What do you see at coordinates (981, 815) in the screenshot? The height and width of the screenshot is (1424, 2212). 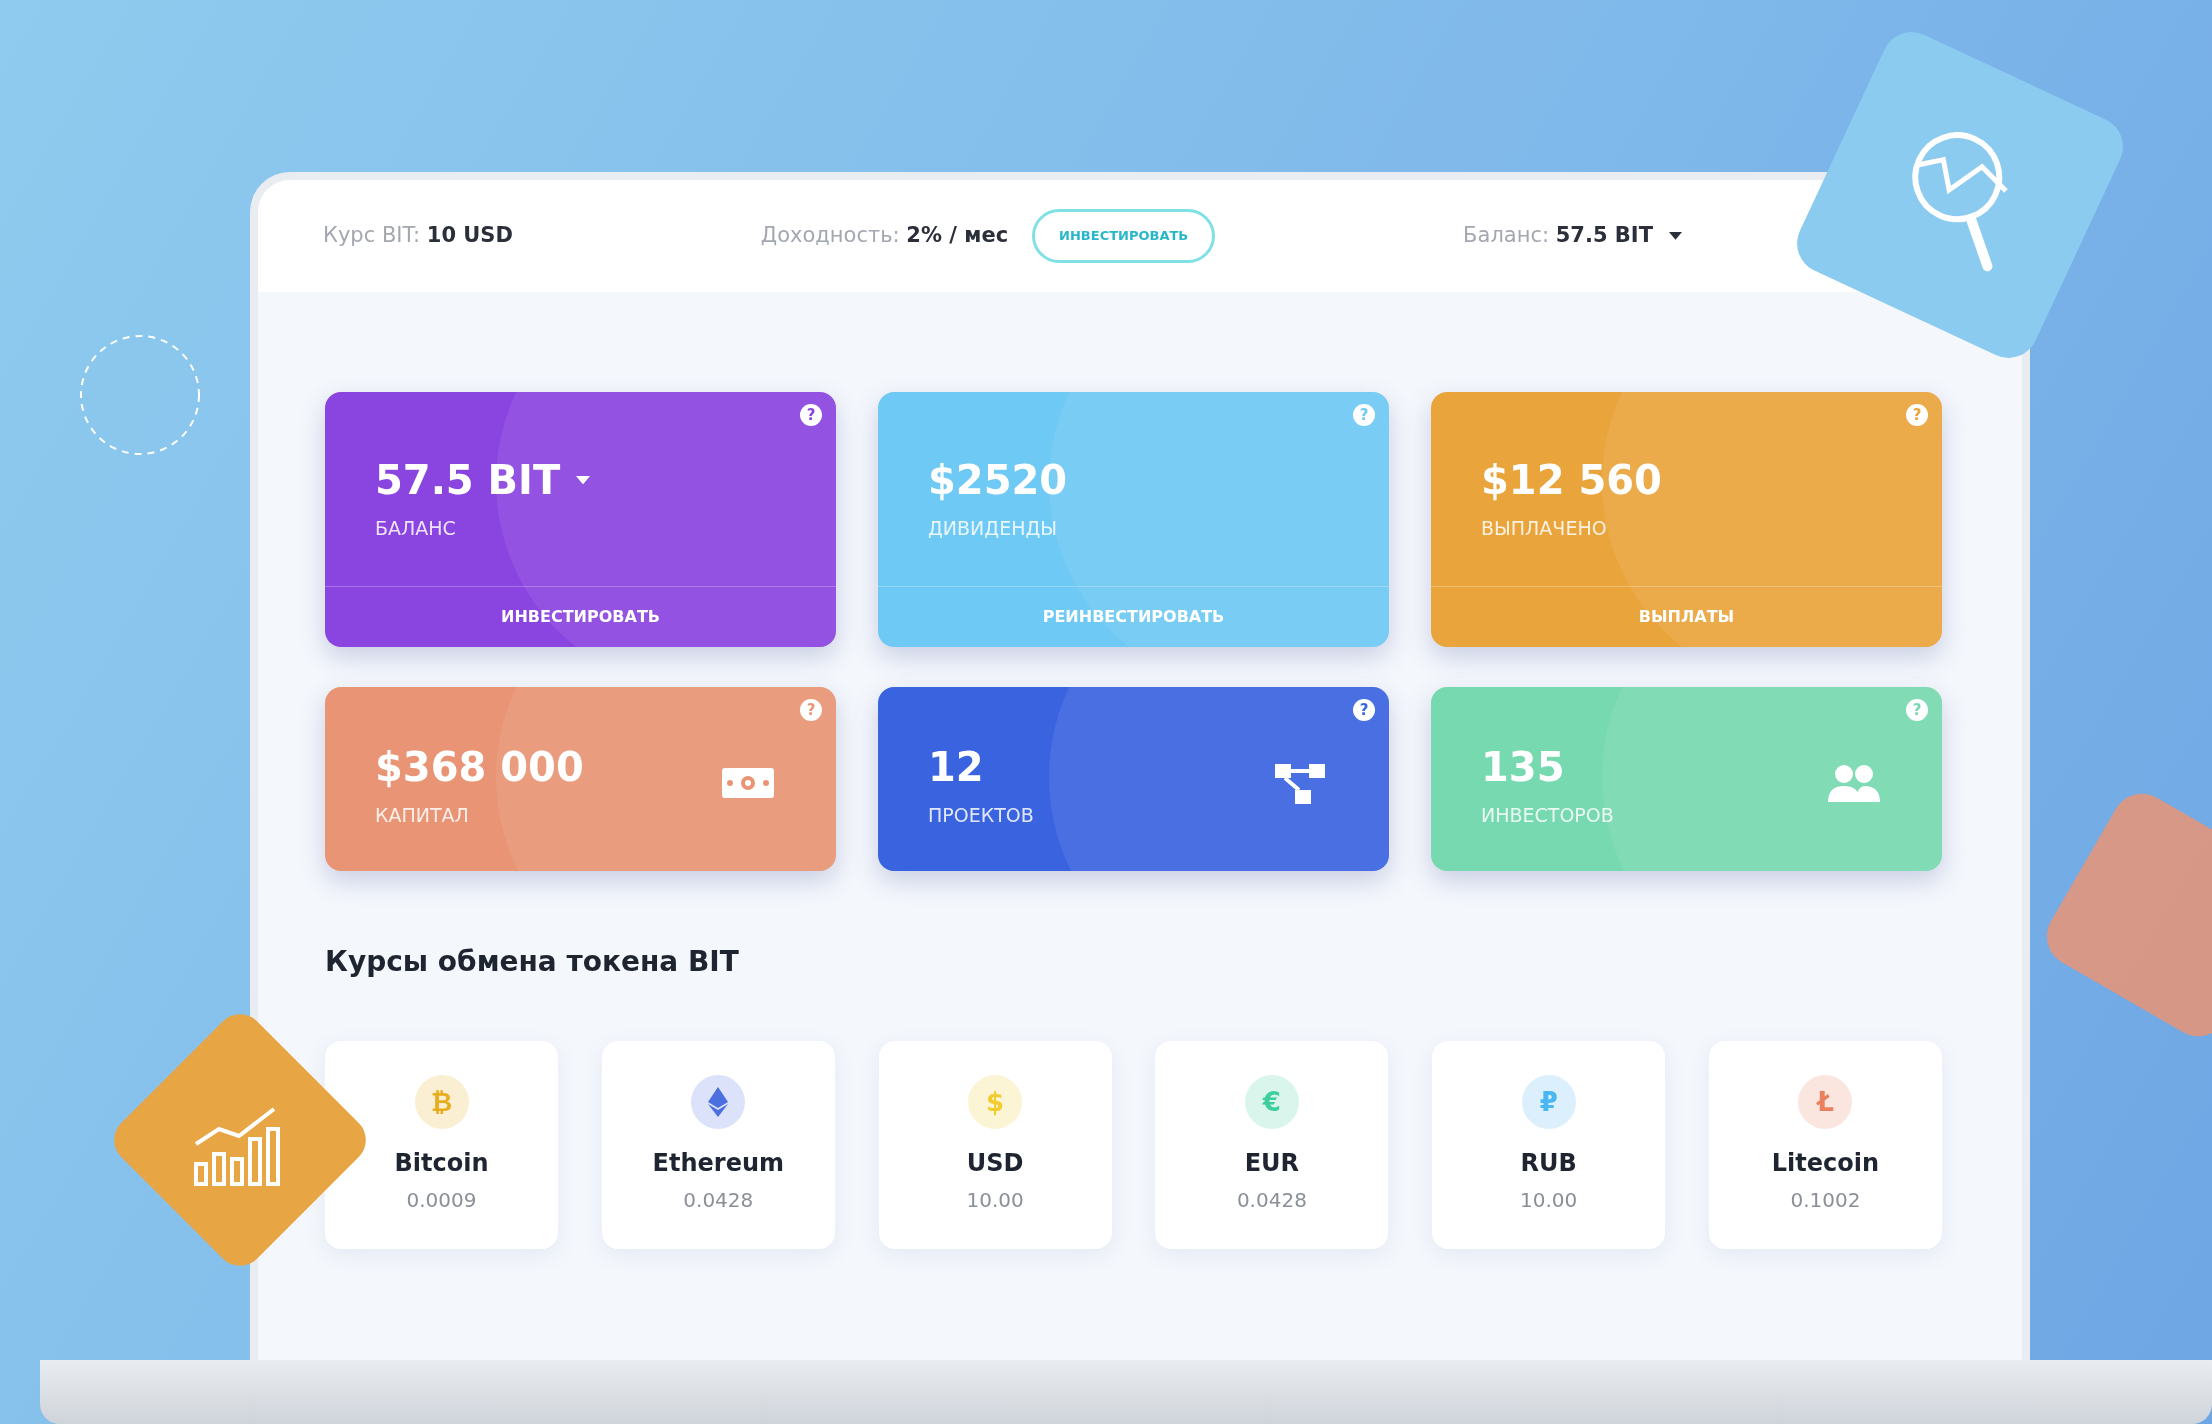 I see `stat-label: ПРОЕКТОВ` at bounding box center [981, 815].